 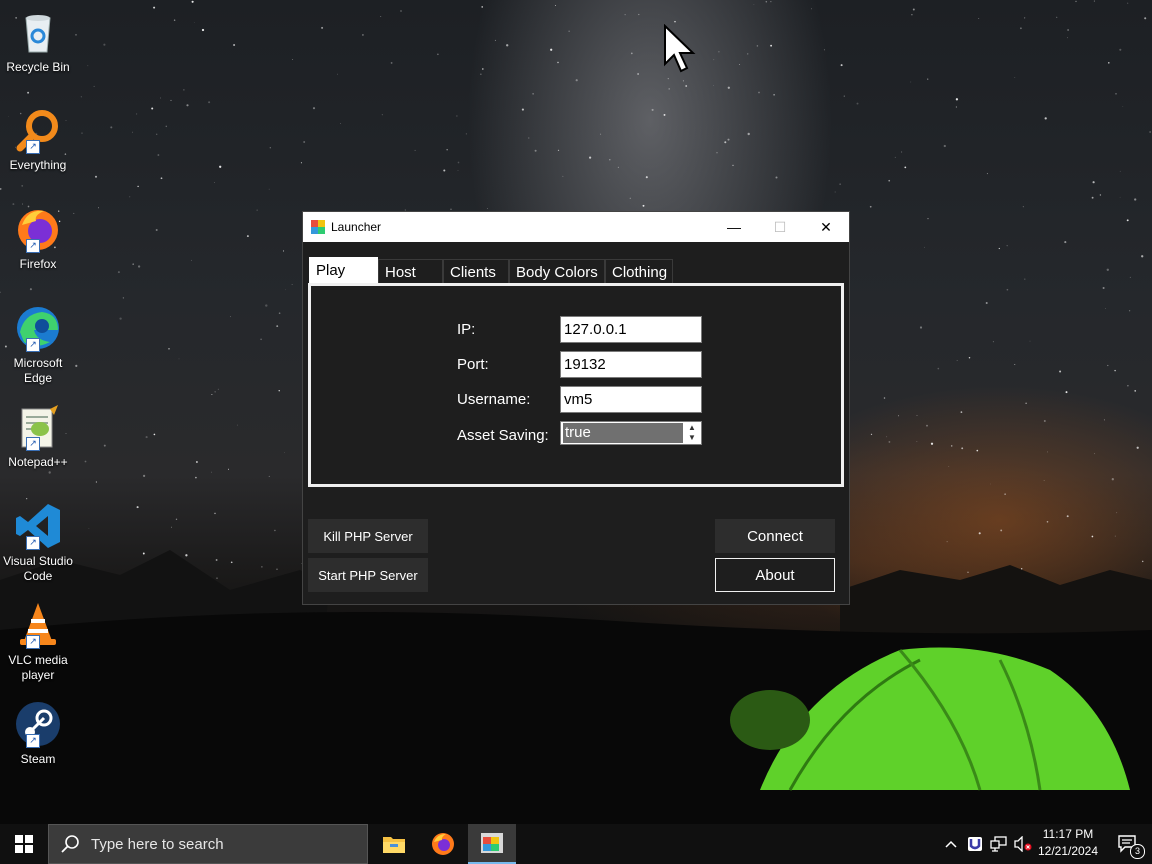 I want to click on clock-date: 12/21/2024, so click(x=1068, y=851).